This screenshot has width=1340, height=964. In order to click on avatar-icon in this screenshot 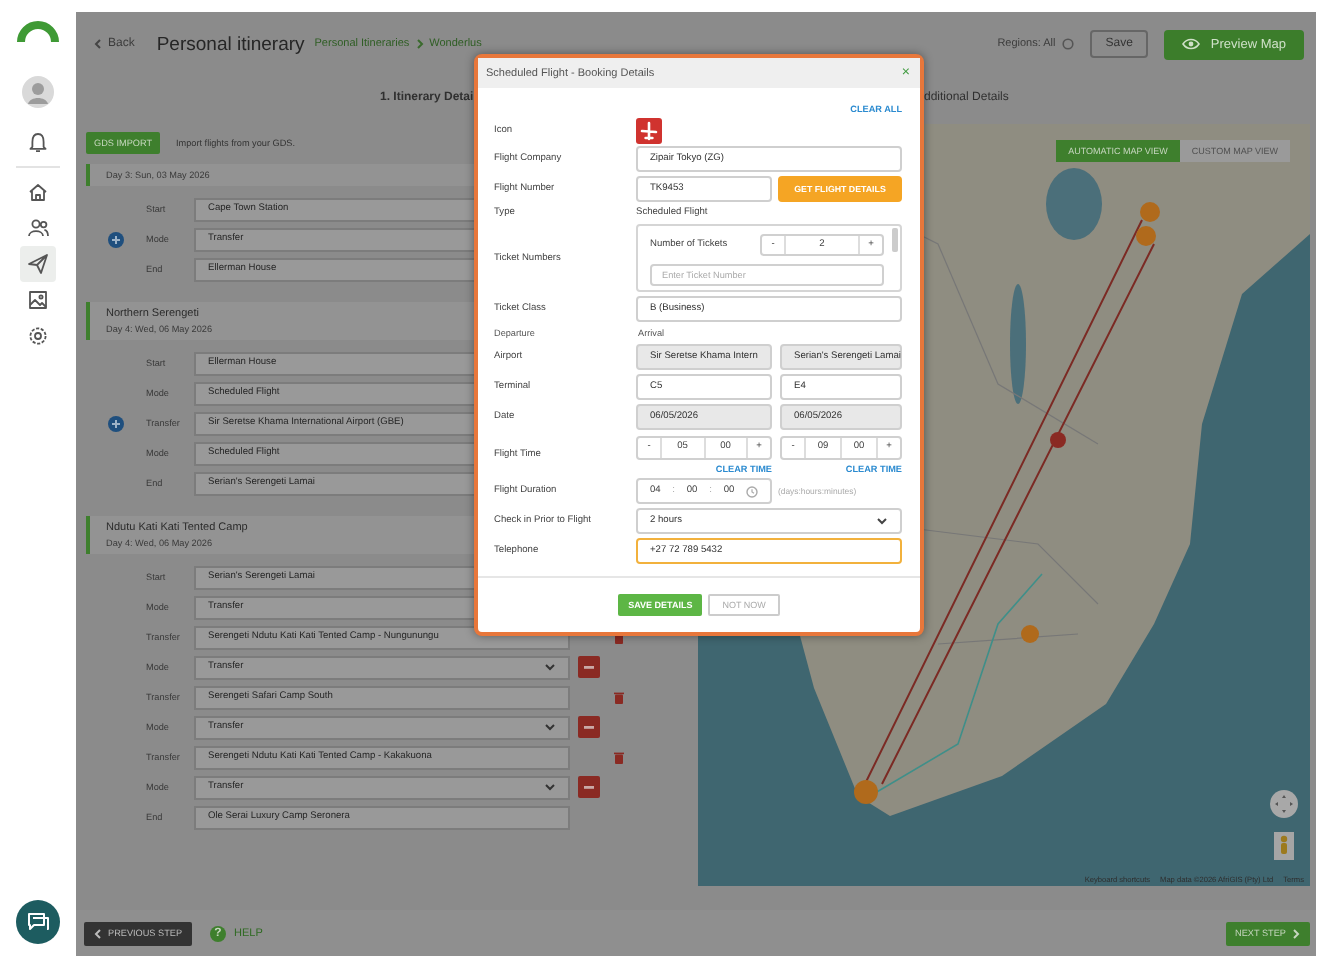, I will do `click(38, 92)`.